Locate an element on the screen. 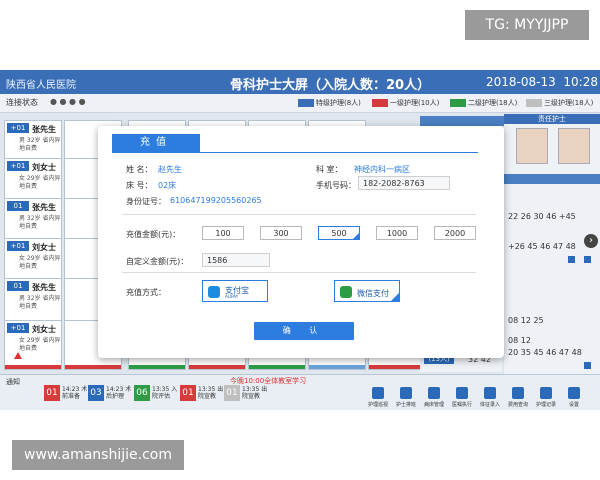 This screenshot has height=480, width=600. patrol-icon is located at coordinates (378, 393).